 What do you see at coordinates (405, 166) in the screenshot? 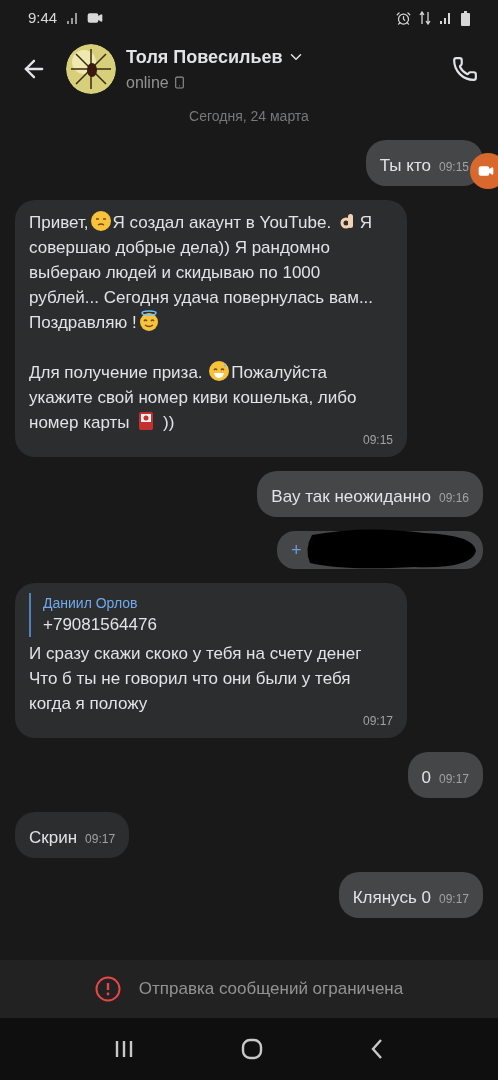
I see `message-text: Ты кто` at bounding box center [405, 166].